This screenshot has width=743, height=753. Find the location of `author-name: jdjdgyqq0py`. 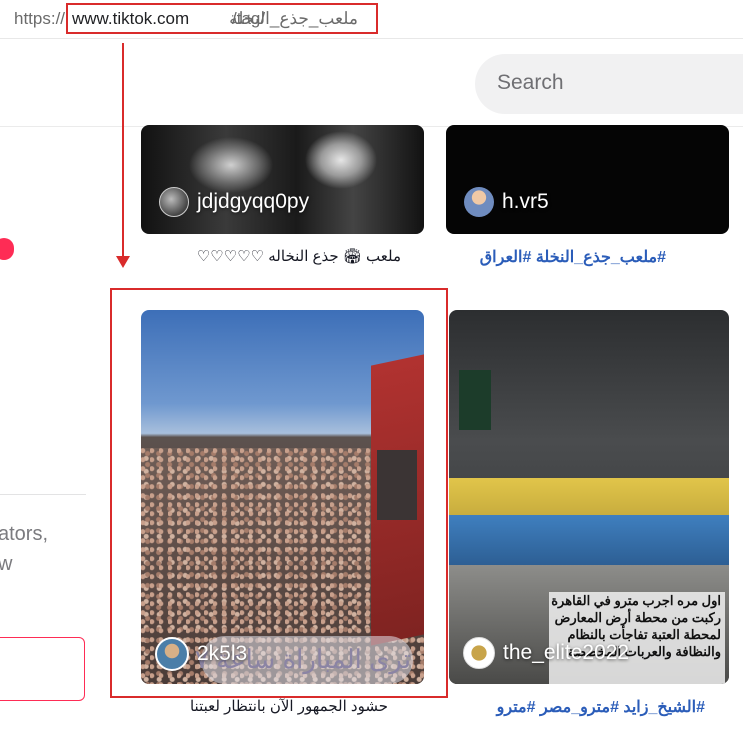

author-name: jdjdgyqq0py is located at coordinates (253, 201).